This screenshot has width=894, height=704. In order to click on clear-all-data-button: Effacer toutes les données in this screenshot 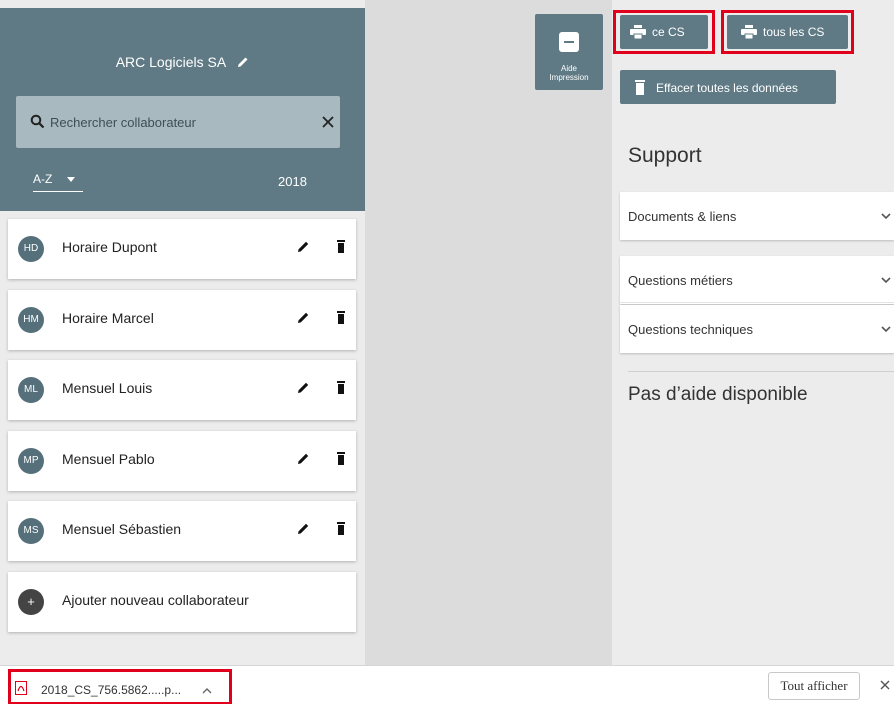, I will do `click(728, 87)`.